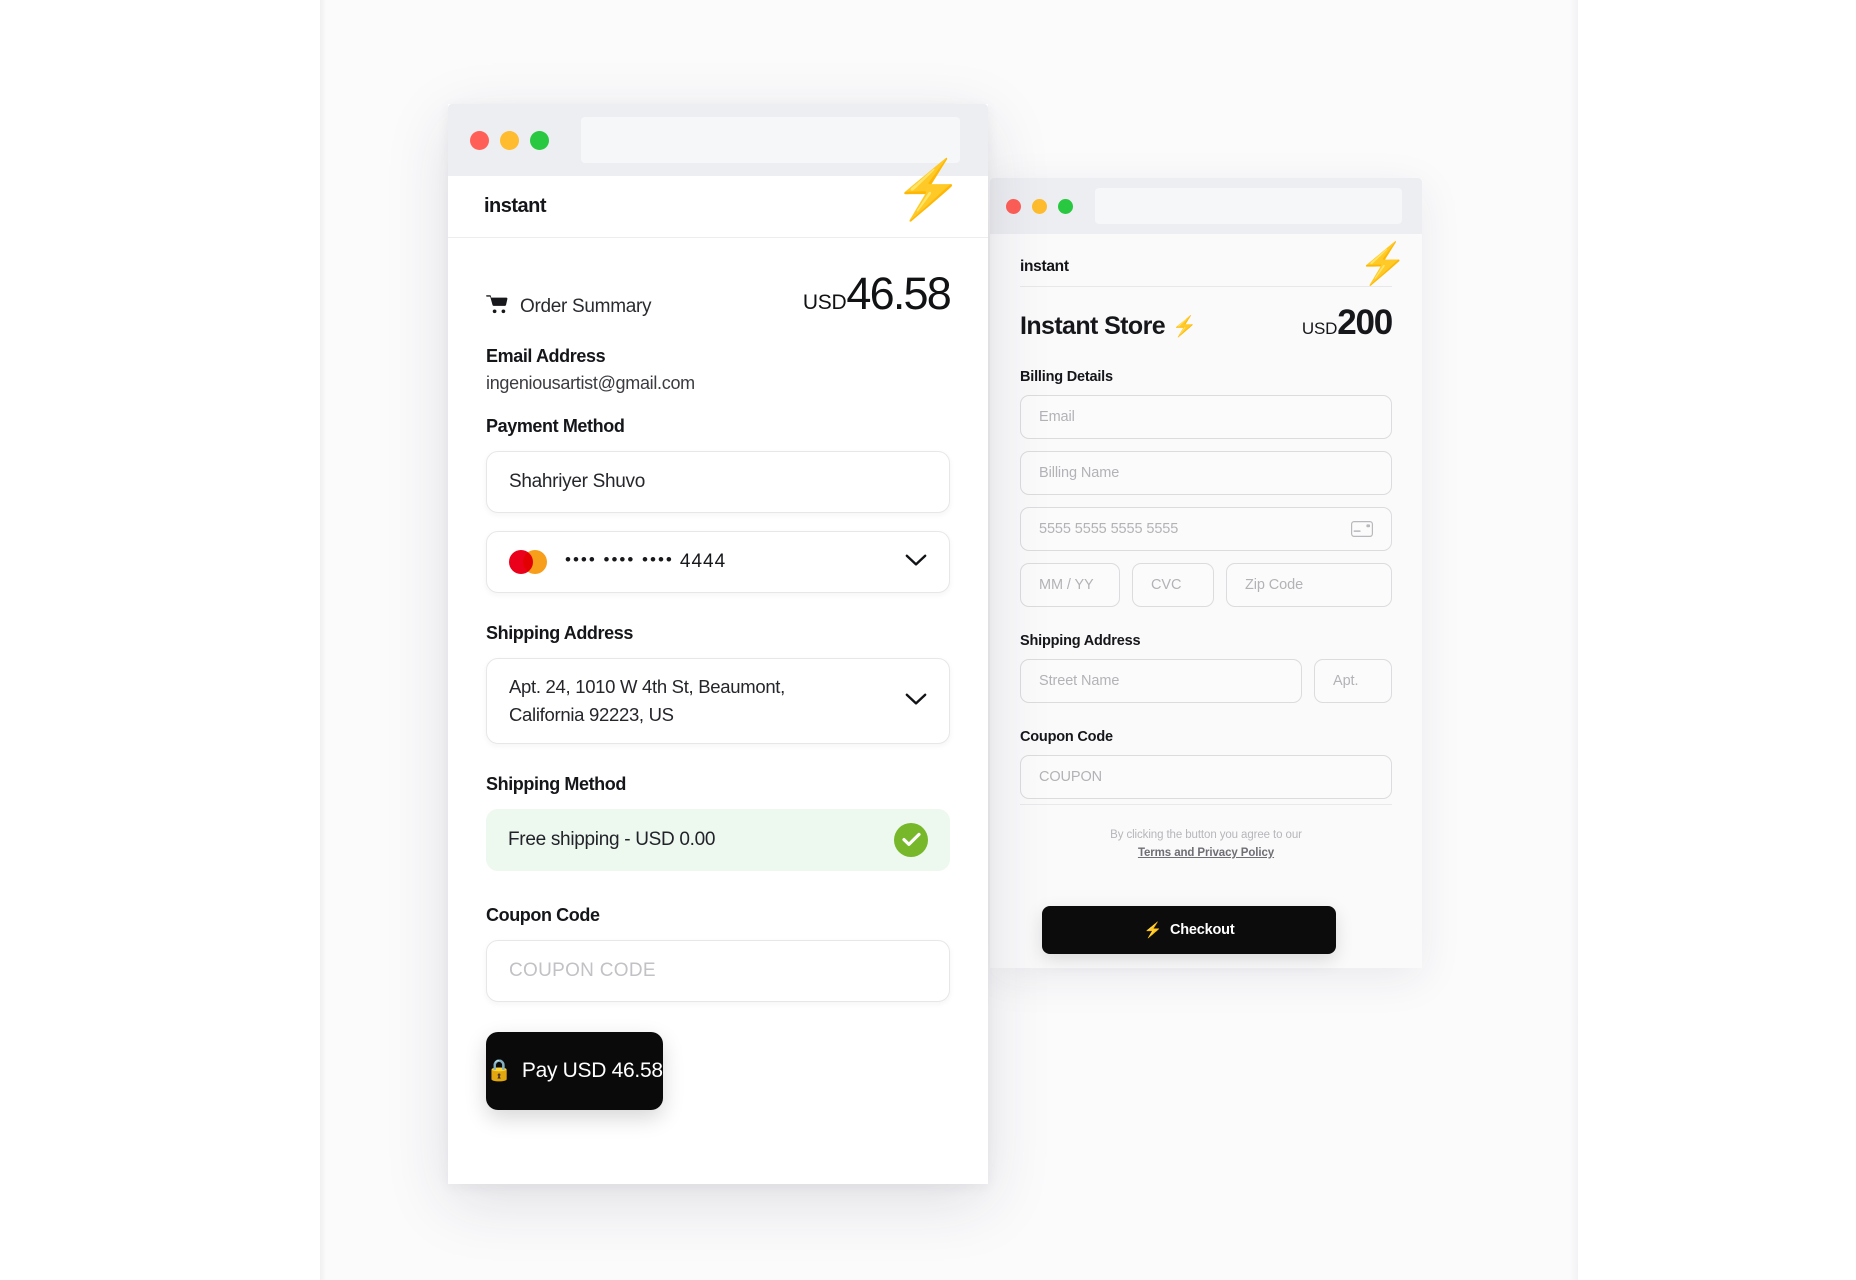  I want to click on page-background-right-edge, so click(1574, 640).